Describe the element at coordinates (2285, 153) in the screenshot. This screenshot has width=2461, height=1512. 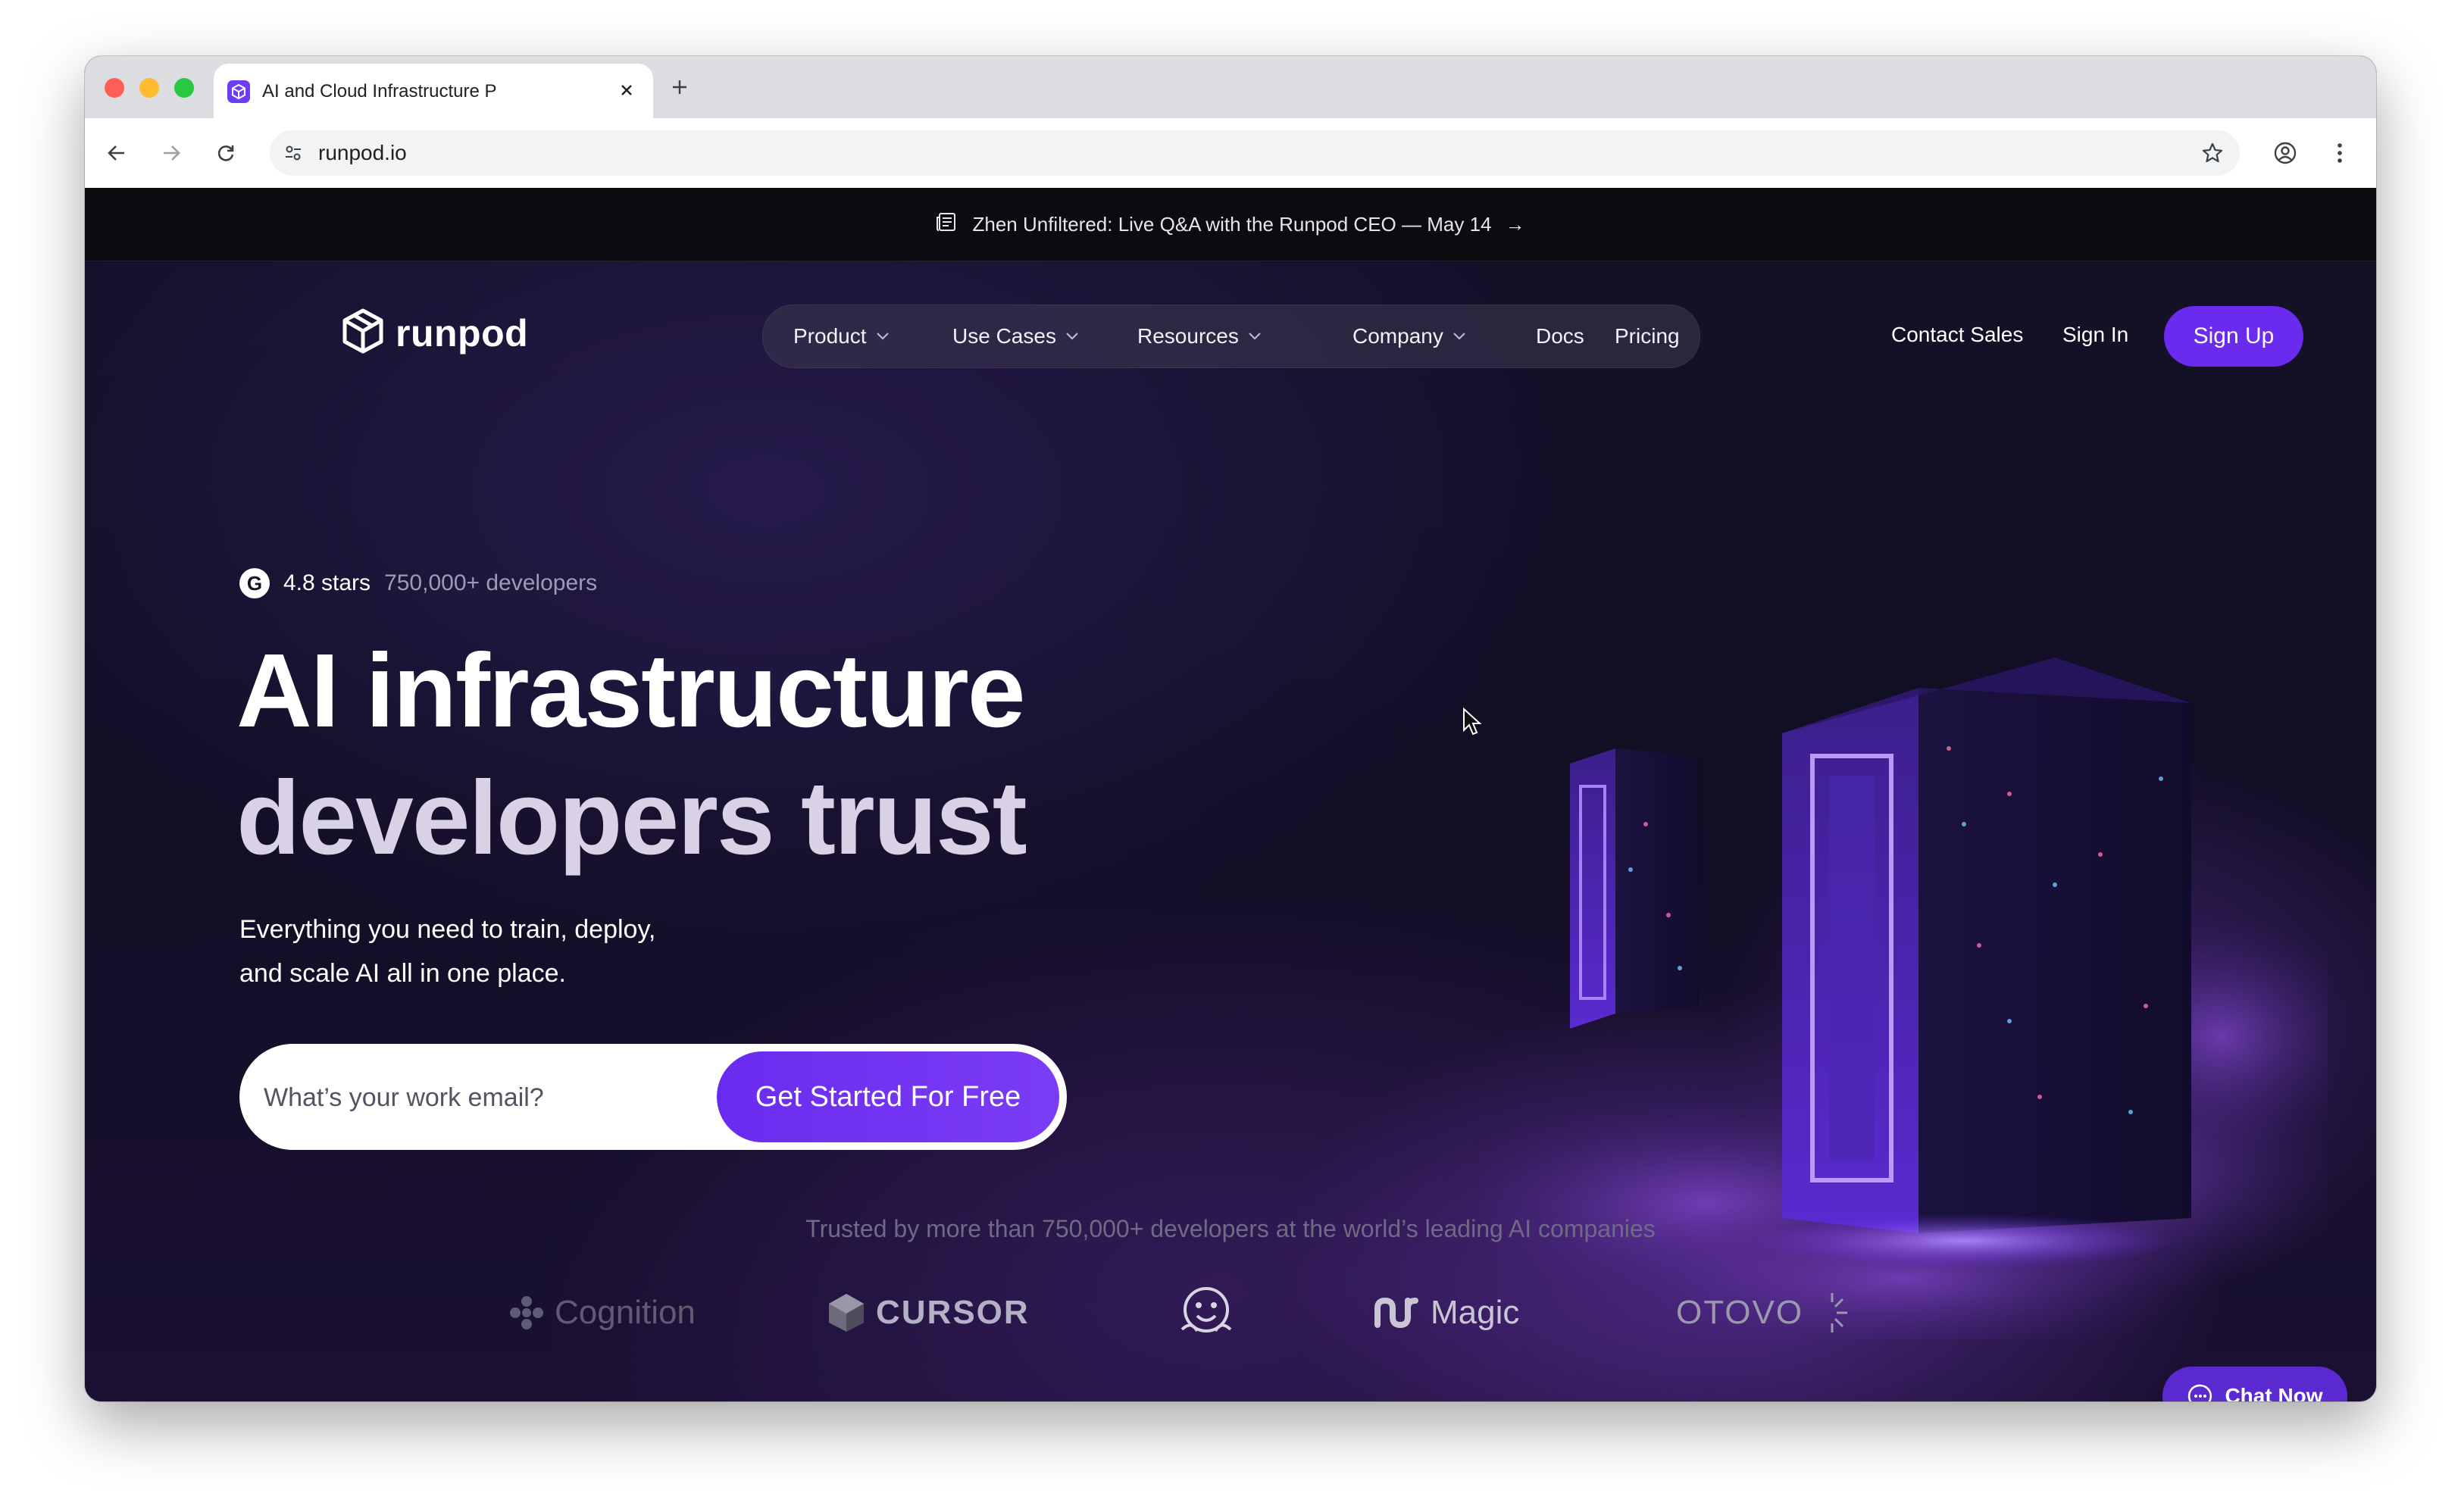
I see `profile-icon` at that location.